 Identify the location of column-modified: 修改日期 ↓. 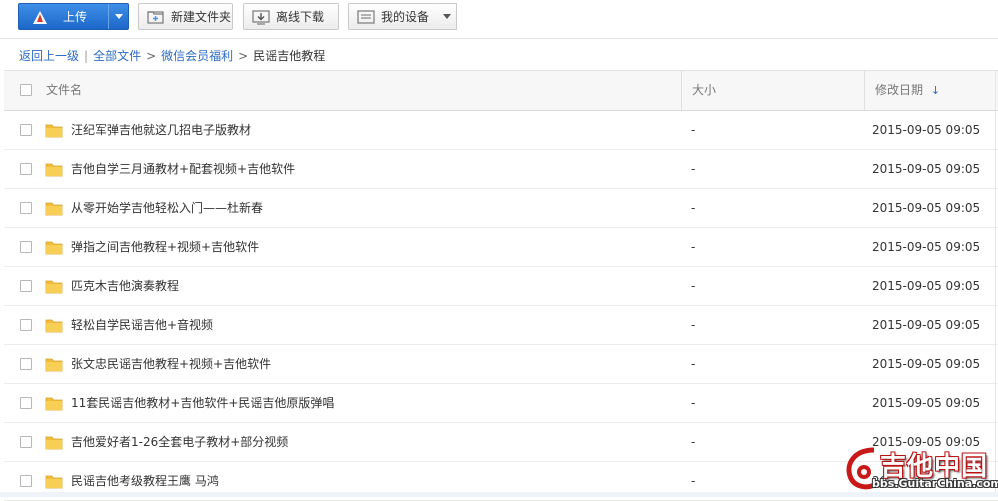
(907, 90).